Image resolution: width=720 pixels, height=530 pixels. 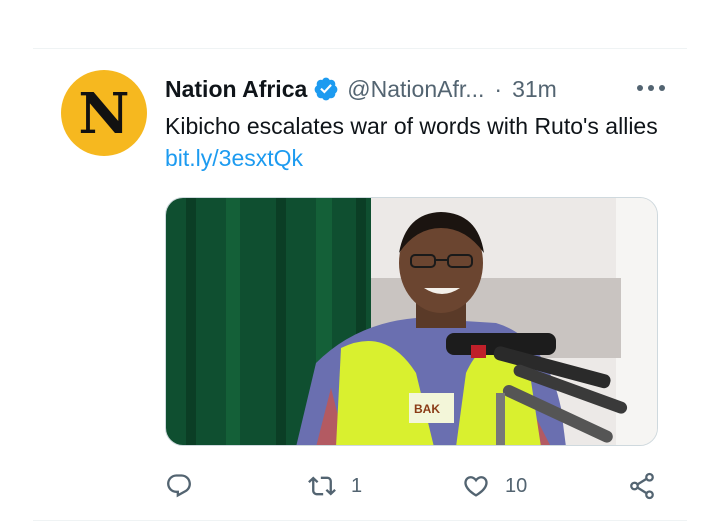 What do you see at coordinates (427, 409) in the screenshot?
I see `vest-text: BAK` at bounding box center [427, 409].